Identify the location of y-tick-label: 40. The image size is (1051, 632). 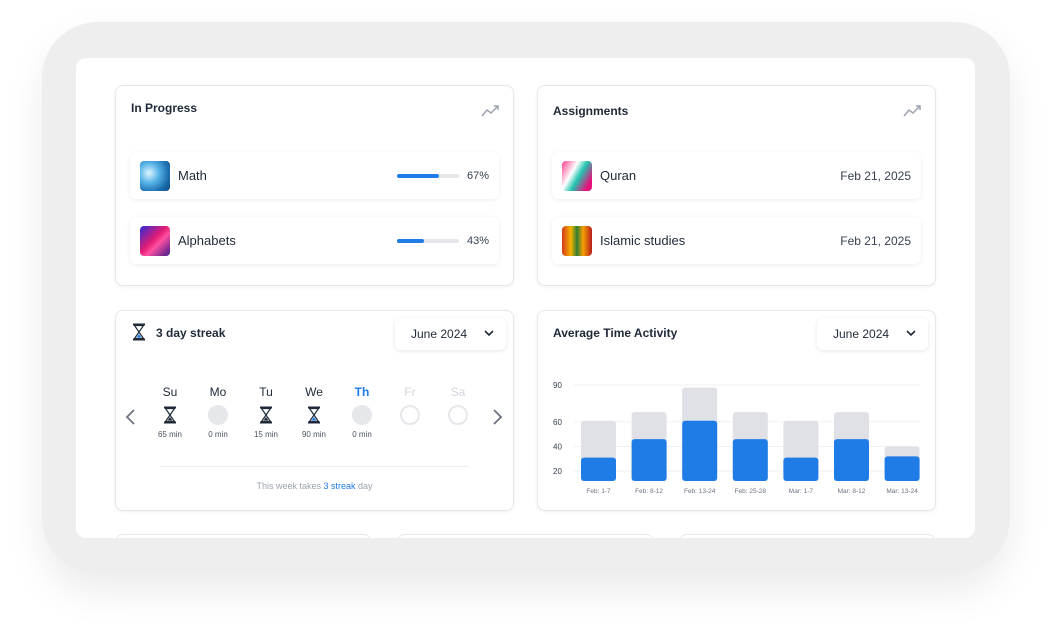
(557, 447).